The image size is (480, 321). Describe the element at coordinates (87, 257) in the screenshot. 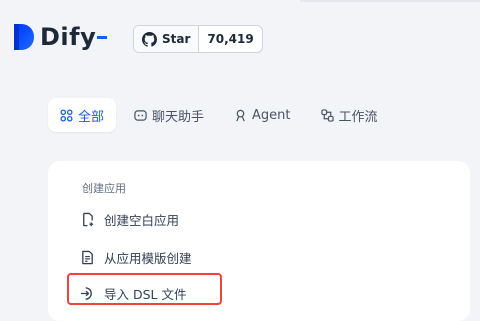

I see `file-template-icon` at that location.